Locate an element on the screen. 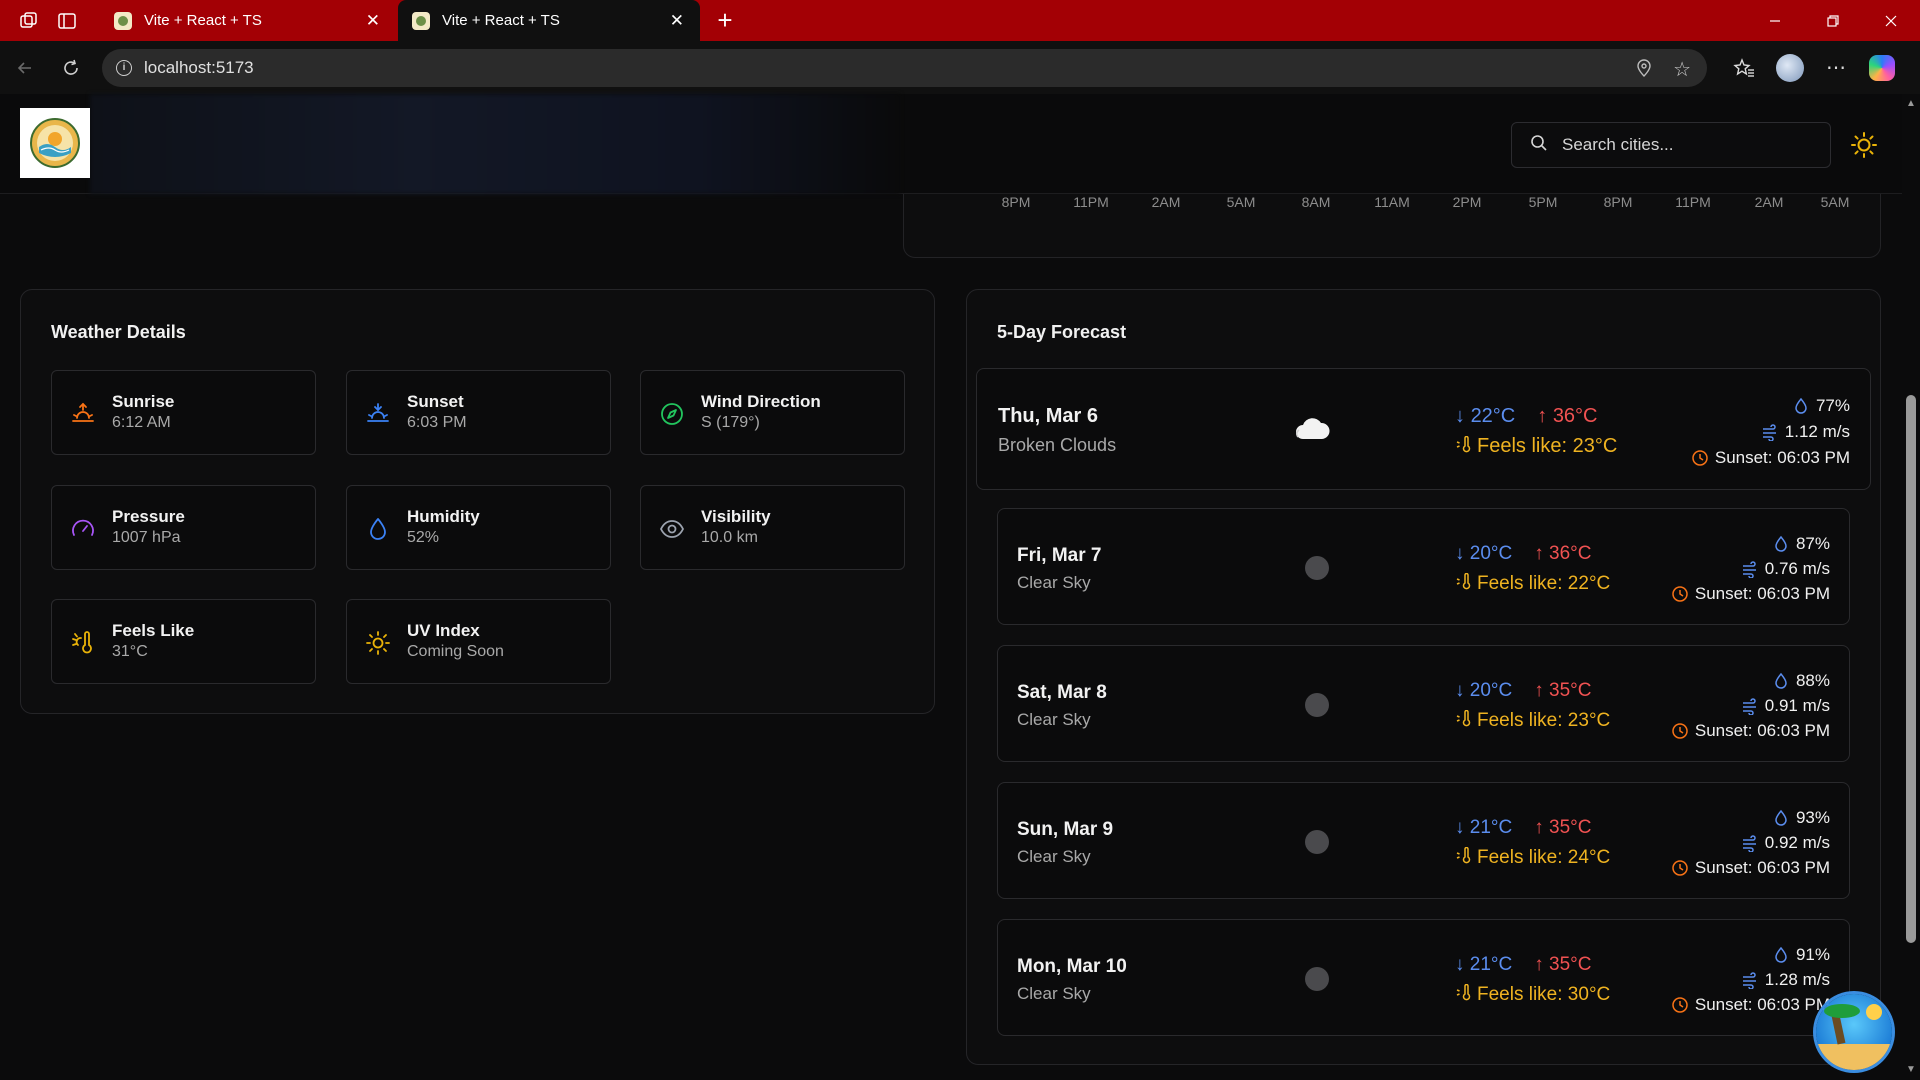  favorites-icon is located at coordinates (1744, 68).